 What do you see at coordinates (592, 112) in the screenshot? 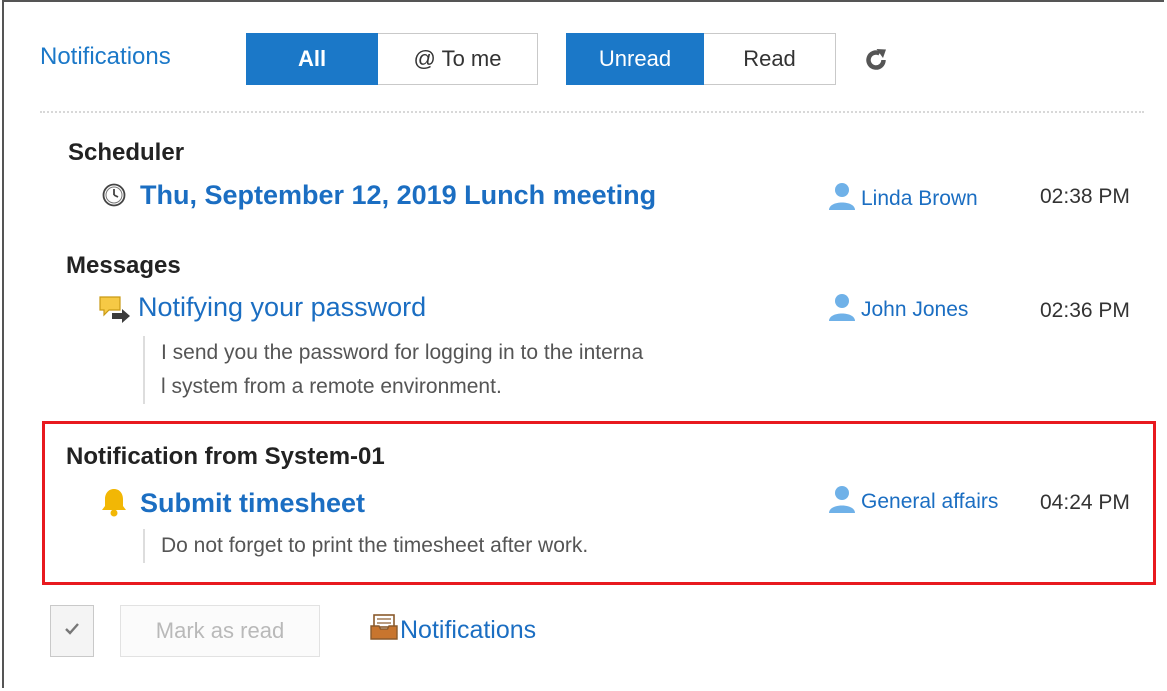
I see `header-divider` at bounding box center [592, 112].